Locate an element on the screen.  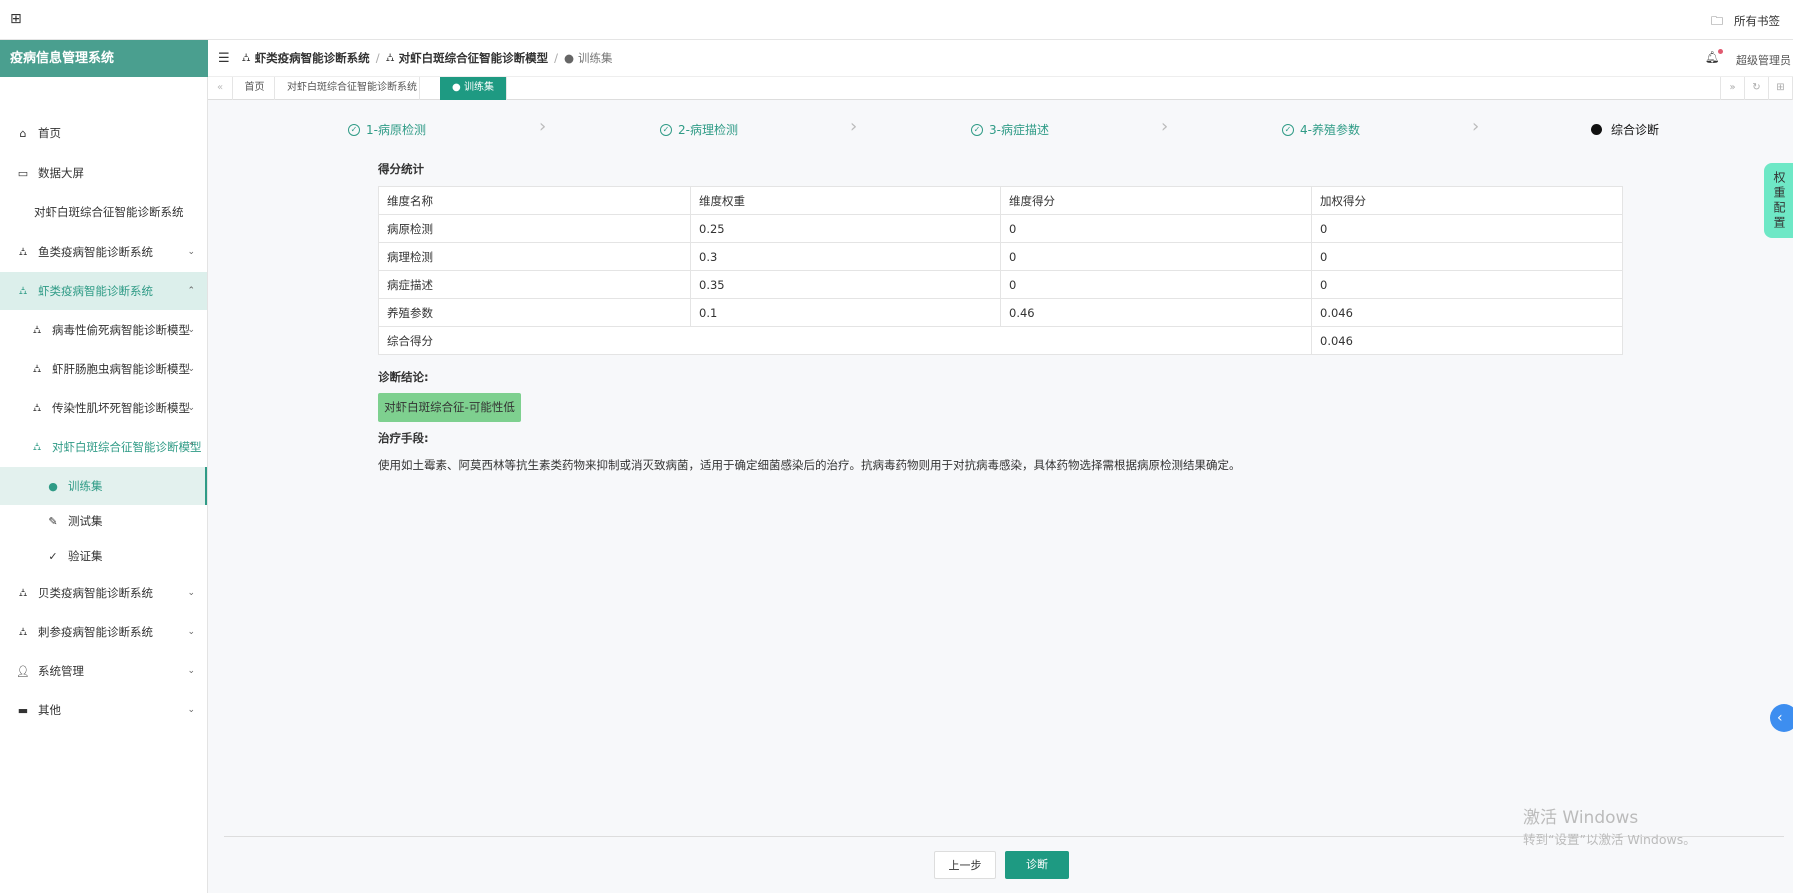
table-cell: 维度名称 is located at coordinates (534, 200).